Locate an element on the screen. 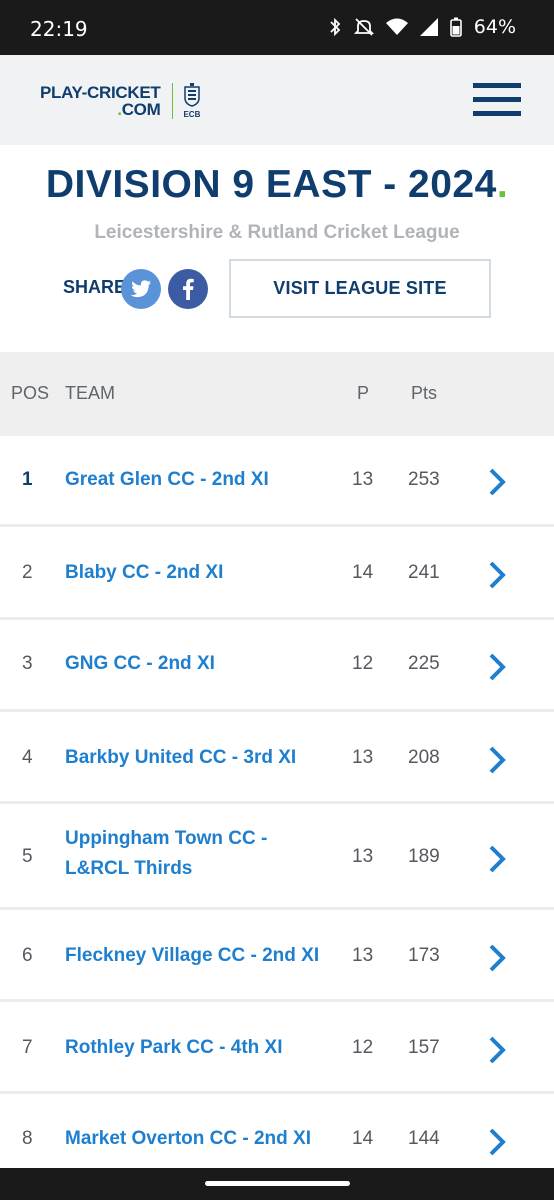  logo-com: COM is located at coordinates (141, 109).